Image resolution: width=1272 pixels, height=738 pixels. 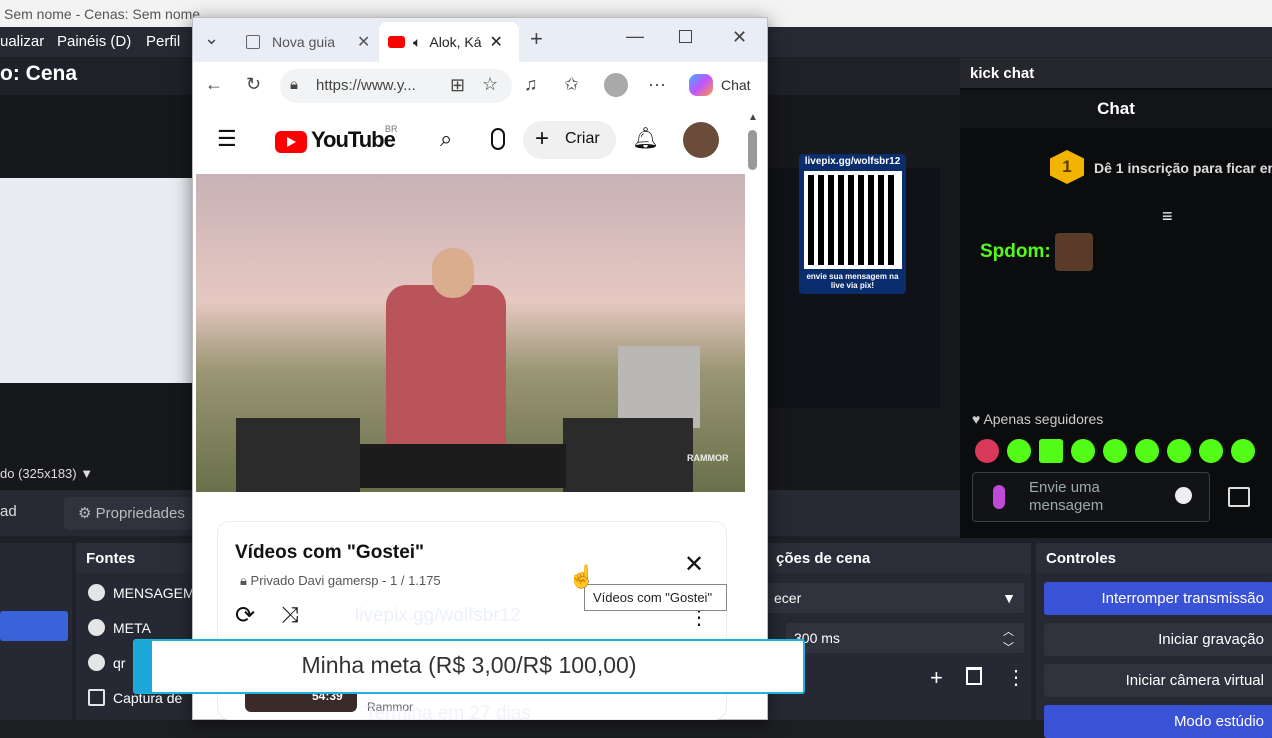 I want to click on scrollbar-thumb, so click(x=752, y=150).